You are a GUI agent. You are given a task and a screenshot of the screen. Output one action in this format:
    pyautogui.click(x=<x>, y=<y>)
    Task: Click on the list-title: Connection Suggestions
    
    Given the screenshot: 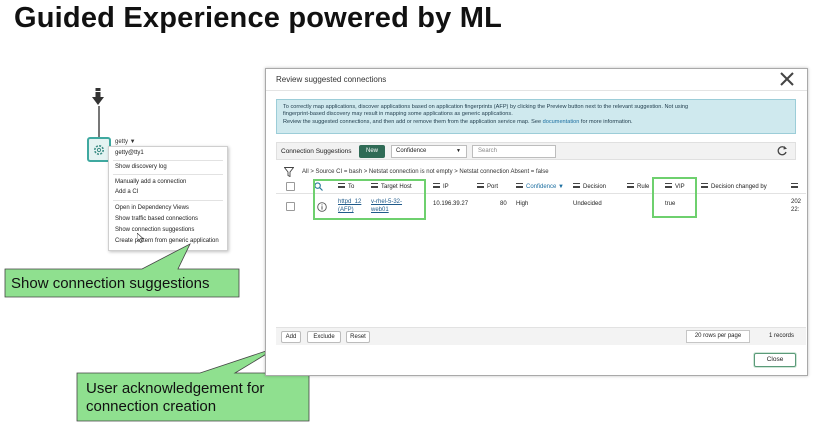 What is the action you would take?
    pyautogui.click(x=316, y=151)
    